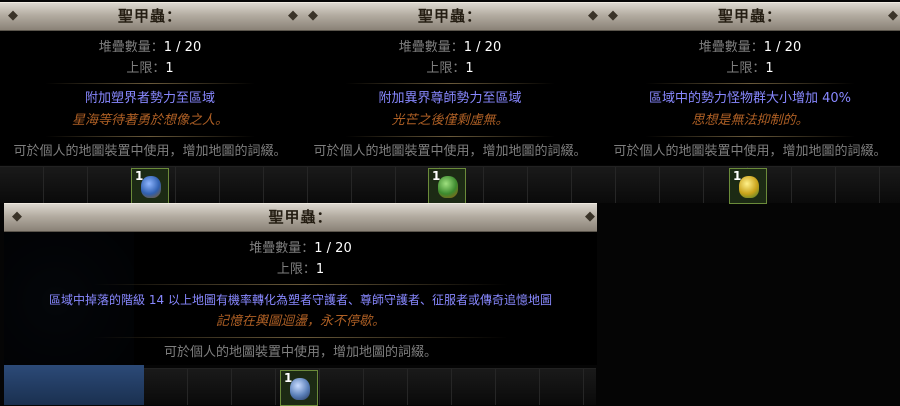 The height and width of the screenshot is (406, 900). I want to click on explicit-mod: 附加塑界者勢力至區域, so click(149, 98).